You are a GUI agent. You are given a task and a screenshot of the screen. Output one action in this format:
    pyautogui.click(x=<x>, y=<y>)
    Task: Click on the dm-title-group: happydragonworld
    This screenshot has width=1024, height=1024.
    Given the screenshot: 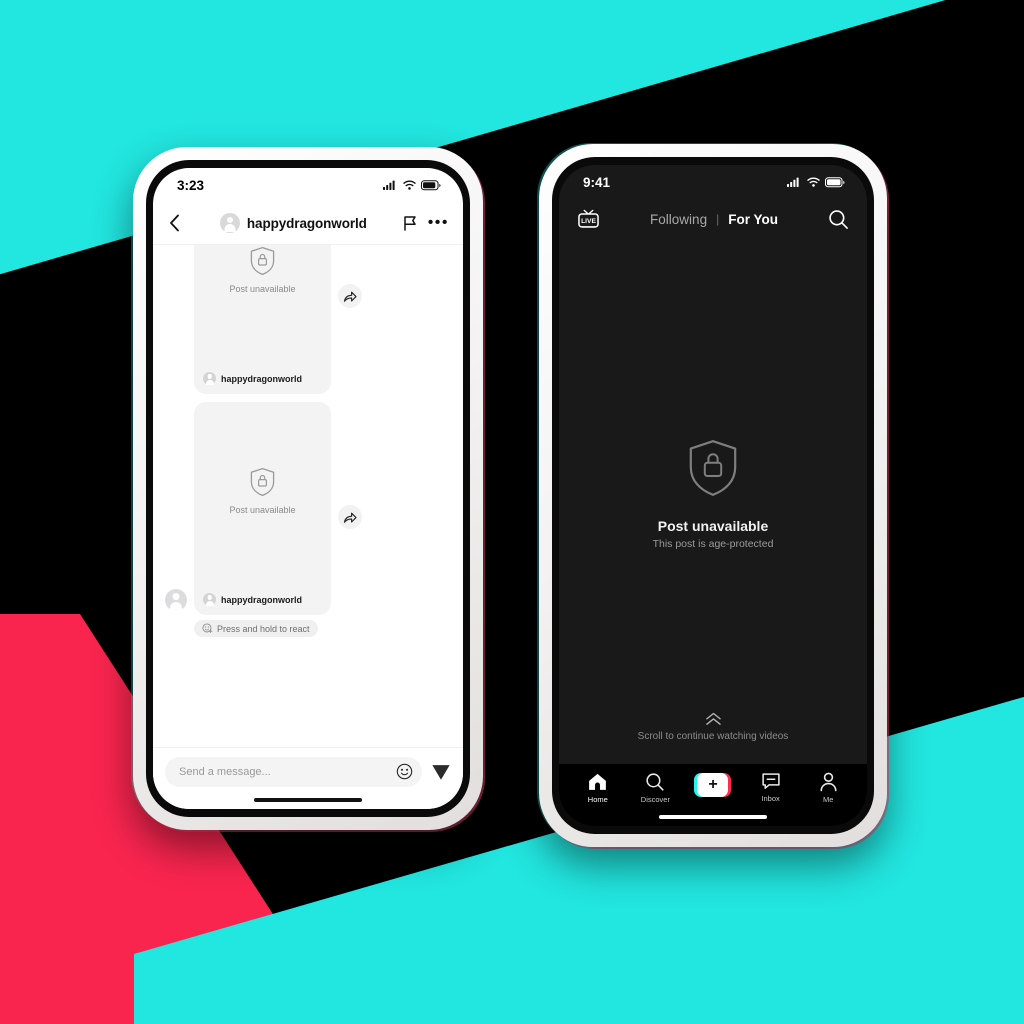 What is the action you would take?
    pyautogui.click(x=293, y=223)
    